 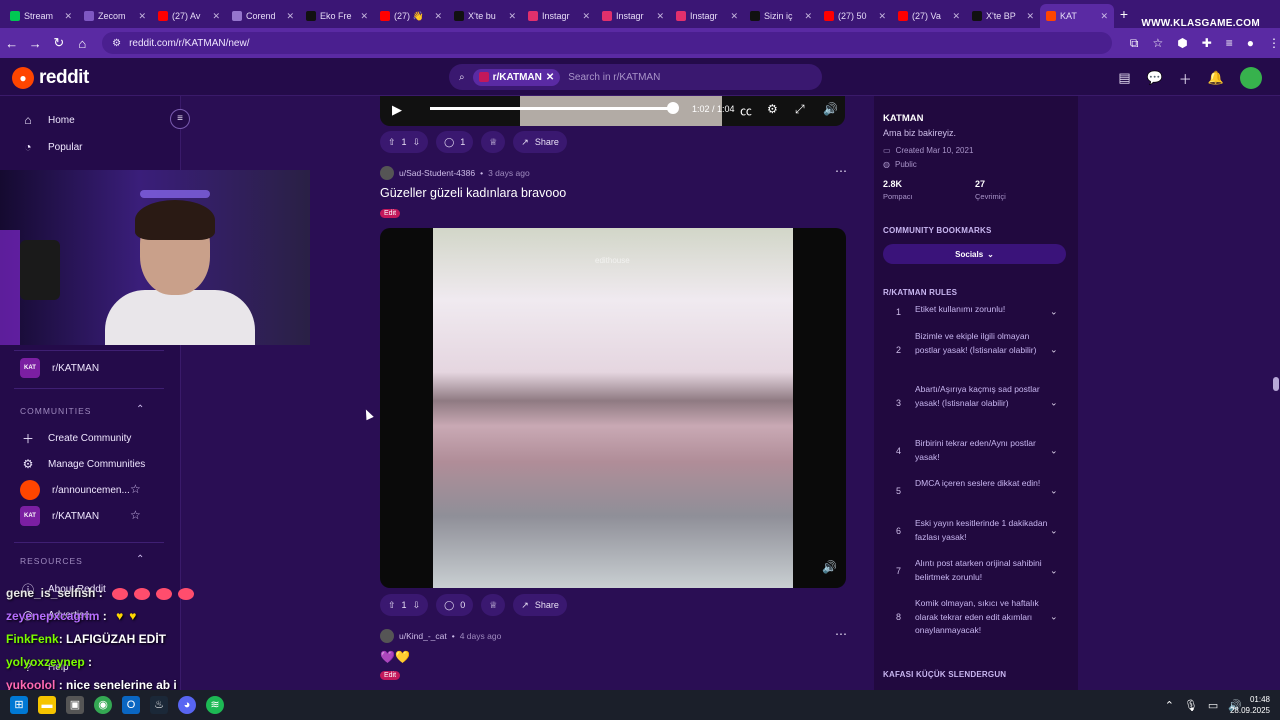 I want to click on profile-icon: ●, so click(x=1250, y=43).